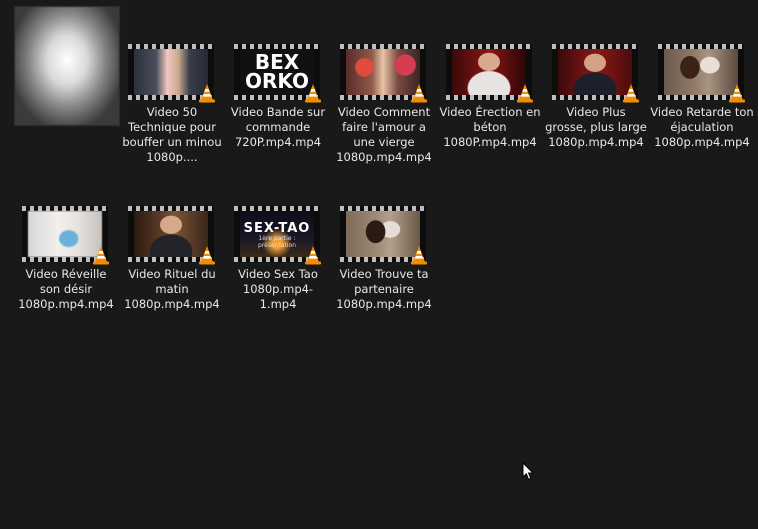  I want to click on thumbnail-frame: BEX ORKO, so click(277, 72).